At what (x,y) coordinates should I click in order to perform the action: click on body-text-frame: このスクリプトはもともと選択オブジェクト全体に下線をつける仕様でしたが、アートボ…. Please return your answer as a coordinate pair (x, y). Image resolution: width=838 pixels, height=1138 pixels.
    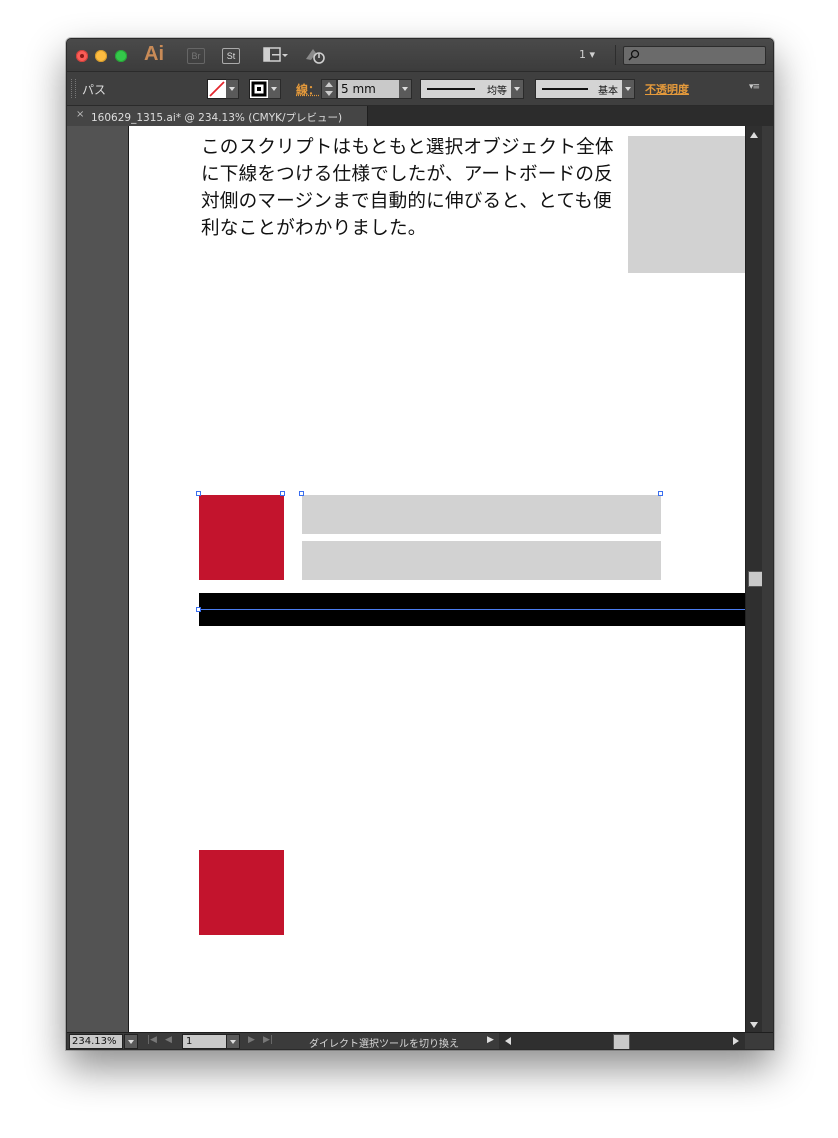
    Looking at the image, I should click on (411, 188).